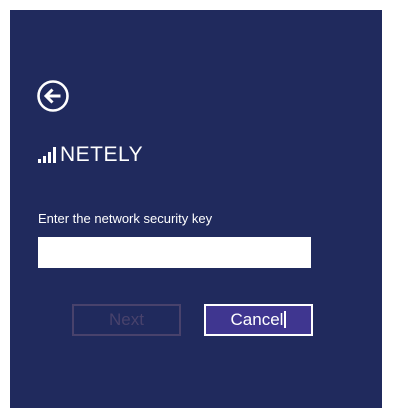 This screenshot has height=418, width=393. Describe the element at coordinates (47, 155) in the screenshot. I see `wifi-signal-icon` at that location.